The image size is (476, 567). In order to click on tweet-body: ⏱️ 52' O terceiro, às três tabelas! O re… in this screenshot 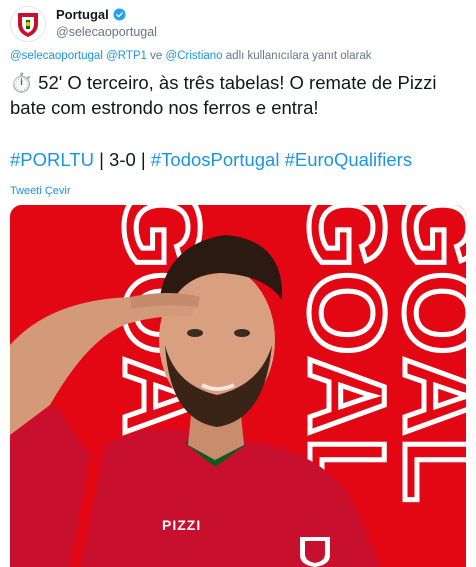, I will do `click(223, 95)`.